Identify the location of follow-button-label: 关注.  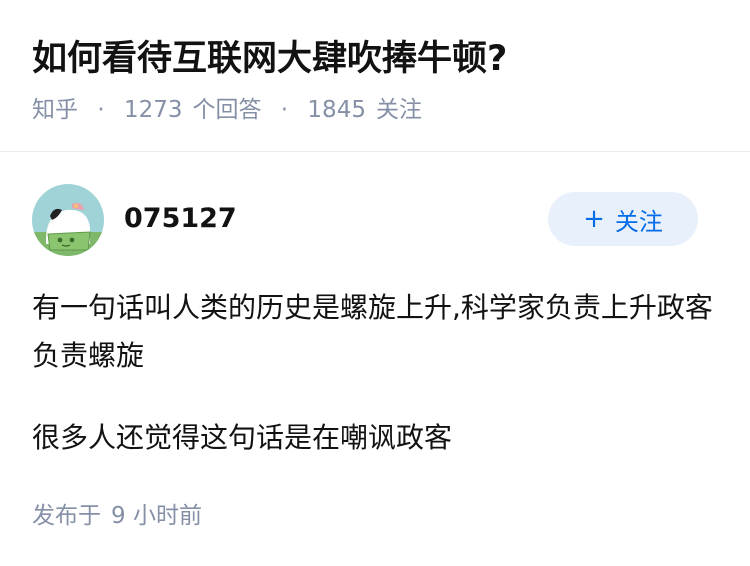
(638, 221).